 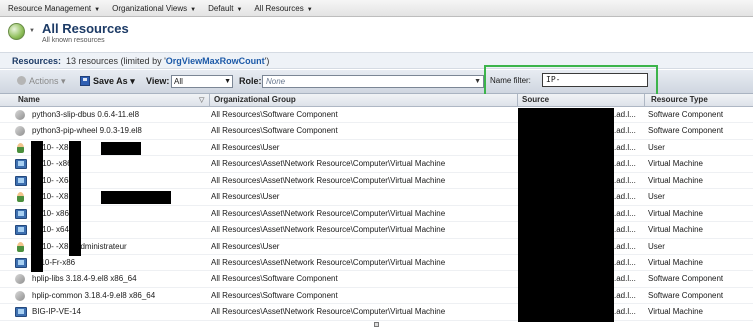 I want to click on cell-name: hplip-common 3.18.4-9.el8 x86_64, so click(x=94, y=295).